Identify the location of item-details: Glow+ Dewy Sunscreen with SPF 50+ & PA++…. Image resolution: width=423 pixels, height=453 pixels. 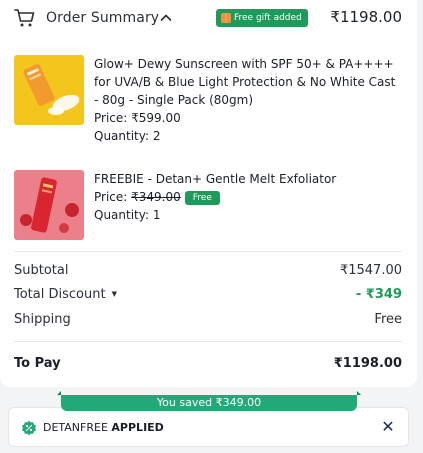
(248, 100).